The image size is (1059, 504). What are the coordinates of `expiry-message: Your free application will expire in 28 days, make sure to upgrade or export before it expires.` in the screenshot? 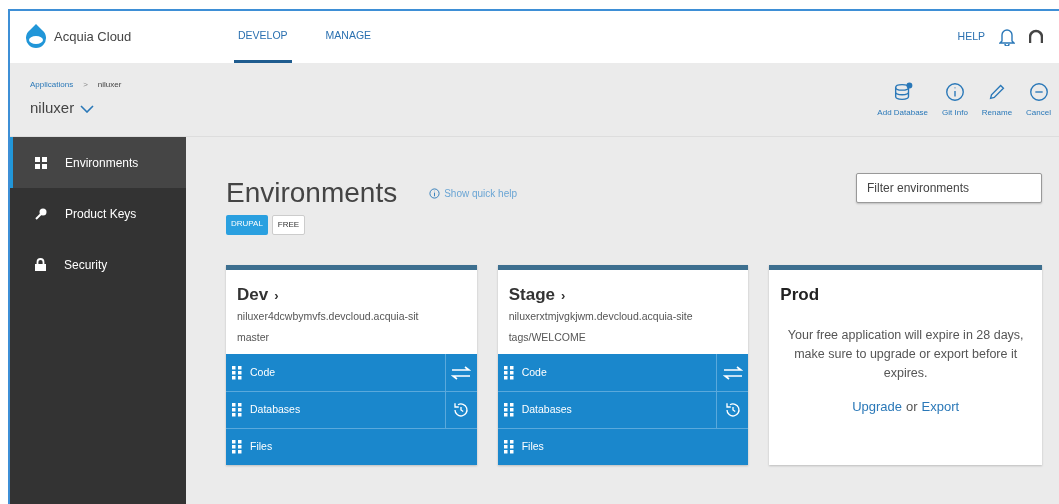 It's located at (905, 354).